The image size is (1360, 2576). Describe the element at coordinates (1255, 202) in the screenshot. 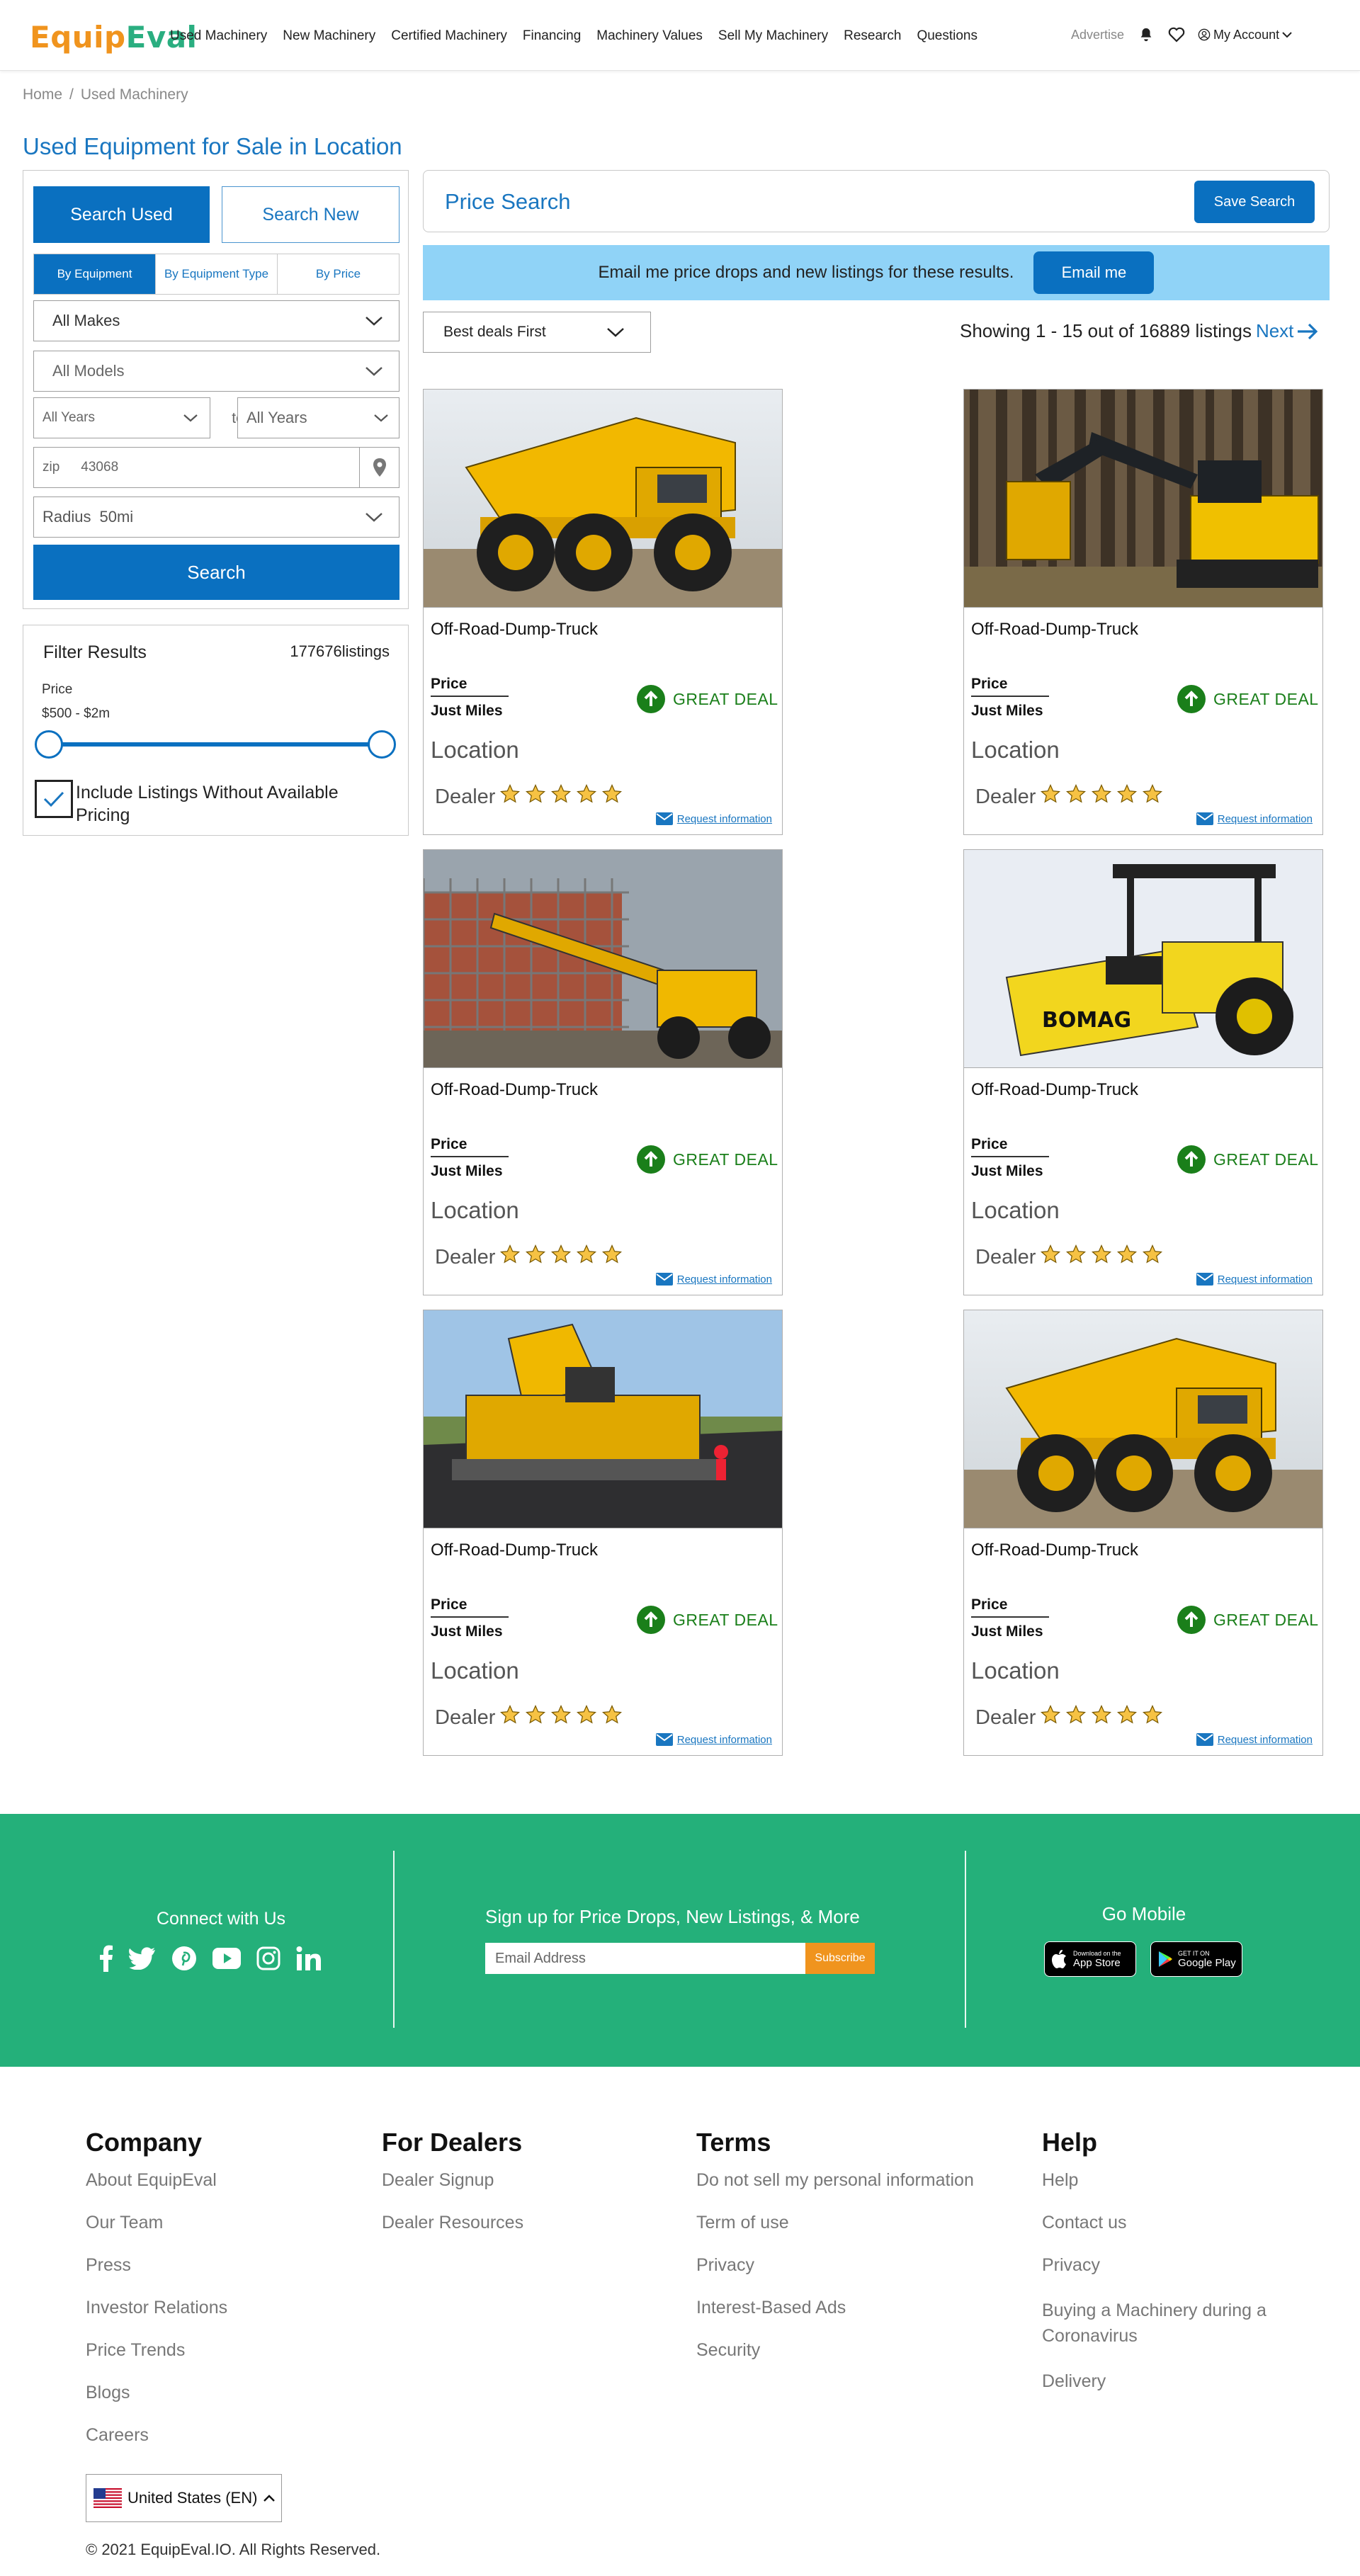

I see `save-search-button: Save Search` at that location.